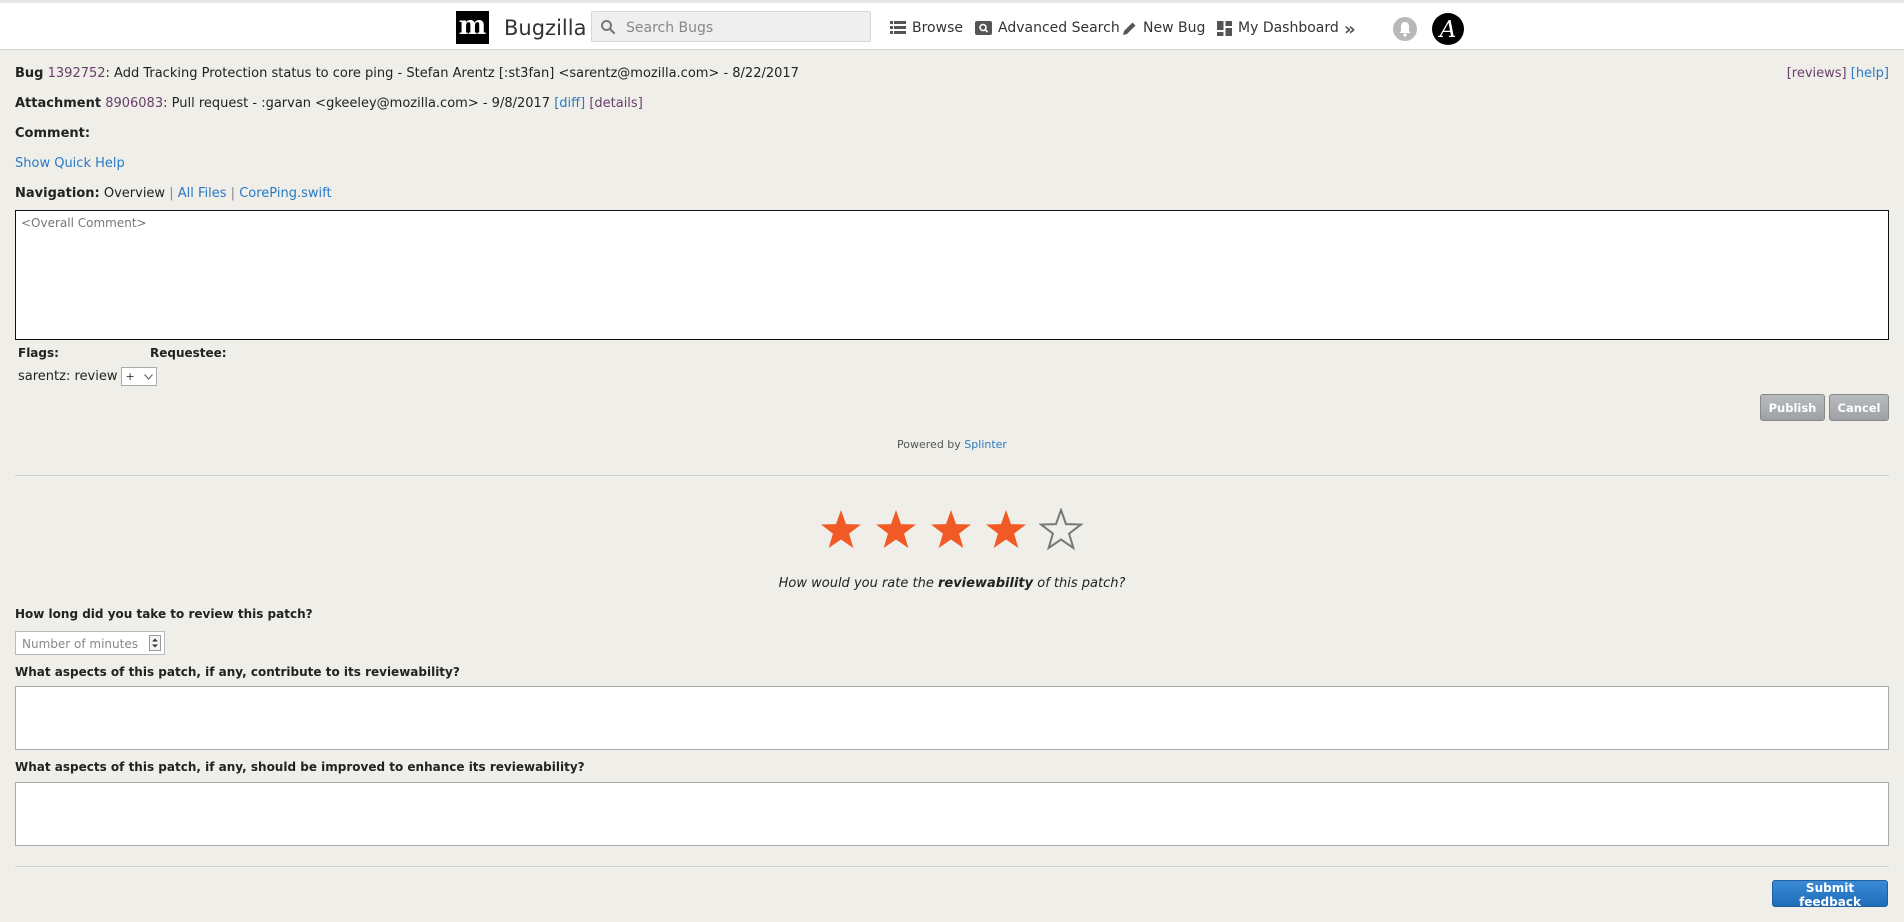  Describe the element at coordinates (38, 353) in the screenshot. I see `flags-label: Flags:` at that location.